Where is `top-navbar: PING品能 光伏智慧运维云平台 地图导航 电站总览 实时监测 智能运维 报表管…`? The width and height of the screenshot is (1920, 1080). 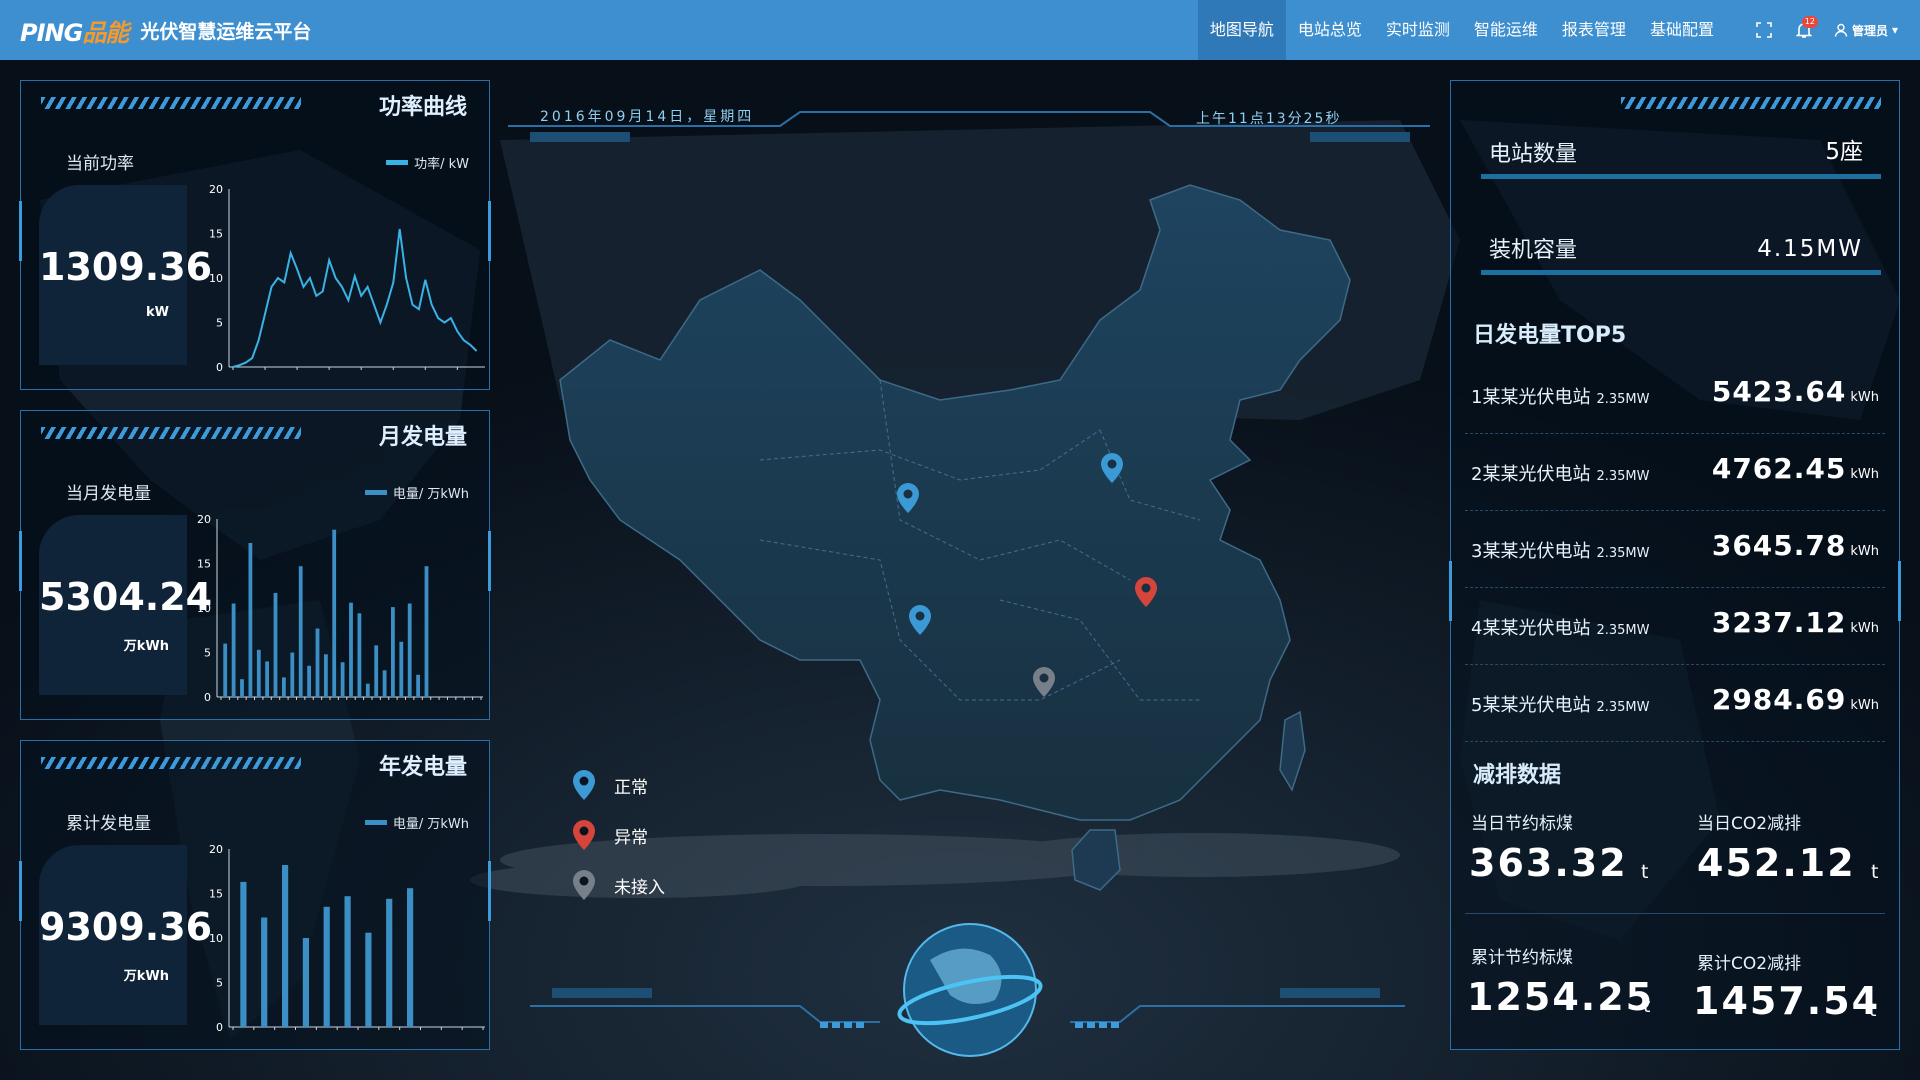 top-navbar: PING品能 光伏智慧运维云平台 地图导航 电站总览 实时监测 智能运维 报表管… is located at coordinates (960, 30).